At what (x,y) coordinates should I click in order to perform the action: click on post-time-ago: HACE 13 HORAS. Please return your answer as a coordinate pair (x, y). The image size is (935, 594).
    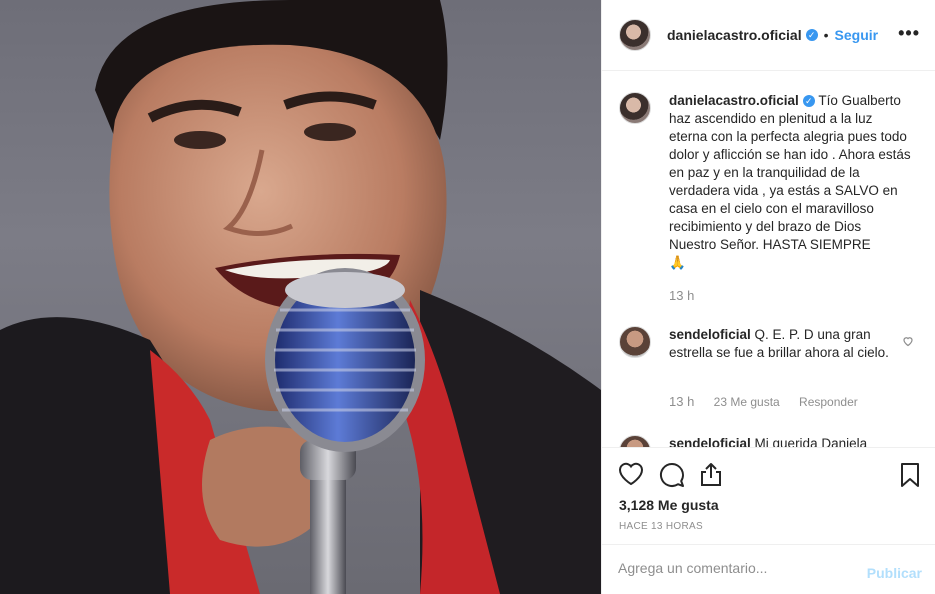
    Looking at the image, I should click on (661, 526).